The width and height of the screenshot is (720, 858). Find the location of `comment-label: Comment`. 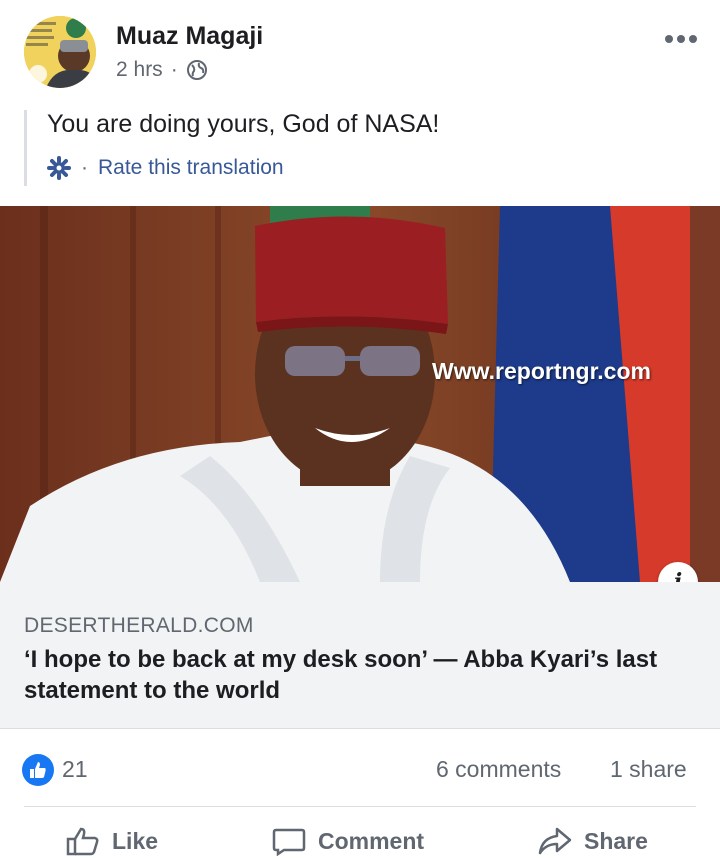

comment-label: Comment is located at coordinates (371, 840).